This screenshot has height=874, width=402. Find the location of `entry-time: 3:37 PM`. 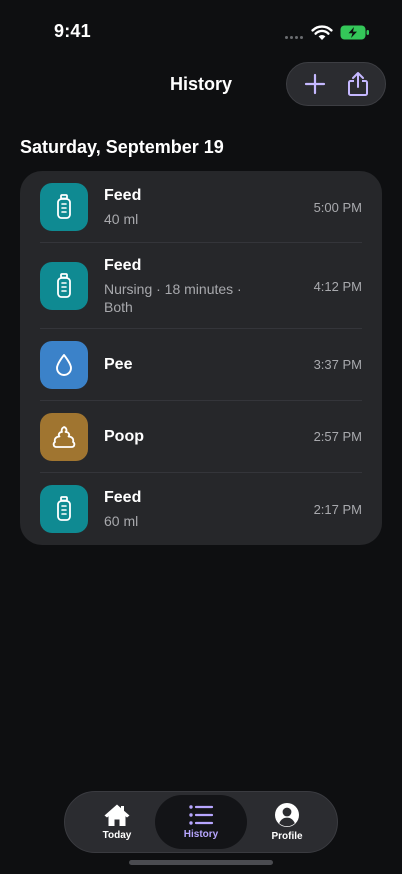

entry-time: 3:37 PM is located at coordinates (337, 364).